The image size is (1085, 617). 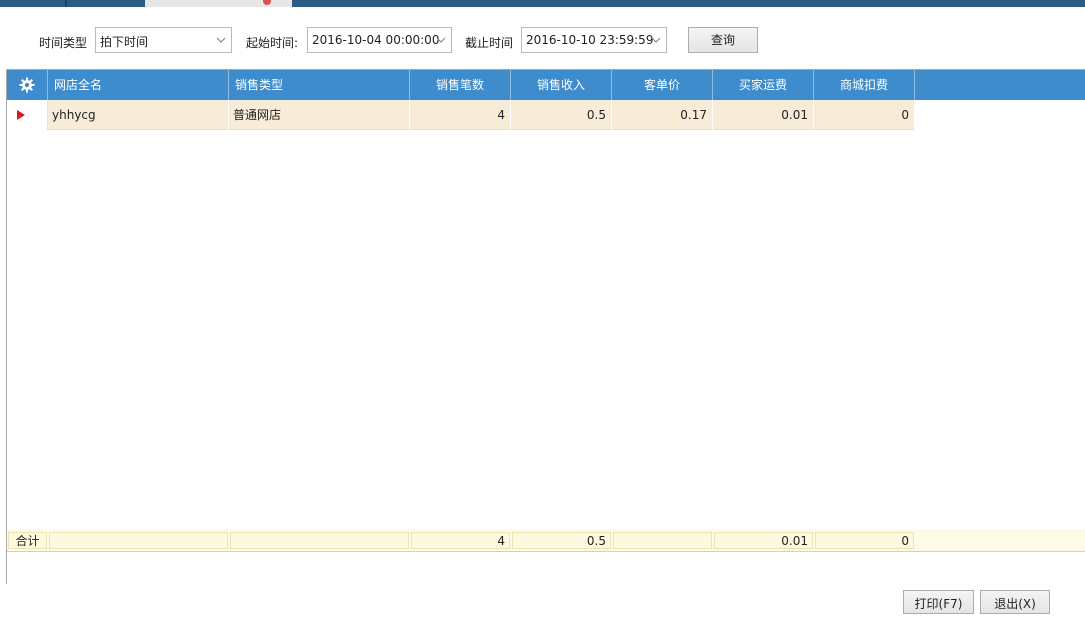 I want to click on start-time-picker: 2016-10-04 00:00:00, so click(x=379, y=40).